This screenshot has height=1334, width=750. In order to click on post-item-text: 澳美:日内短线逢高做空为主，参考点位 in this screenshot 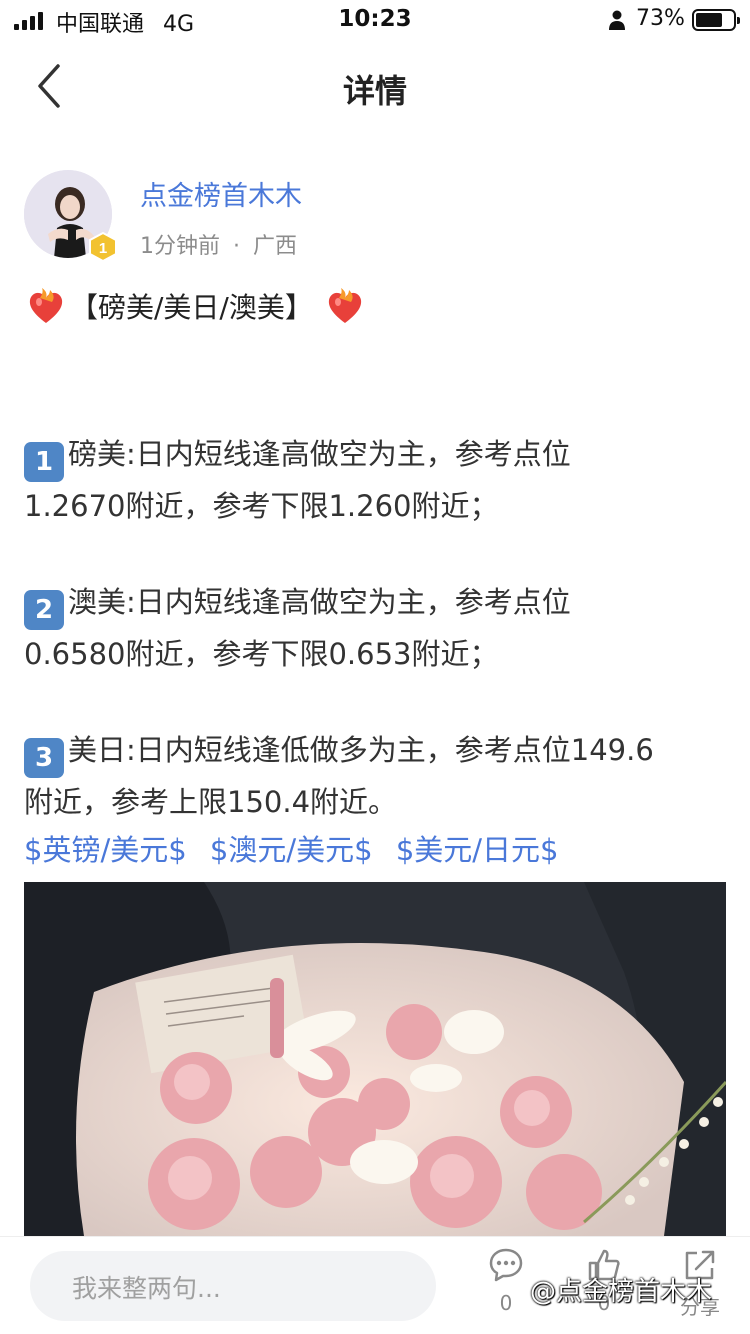, I will do `click(319, 602)`.